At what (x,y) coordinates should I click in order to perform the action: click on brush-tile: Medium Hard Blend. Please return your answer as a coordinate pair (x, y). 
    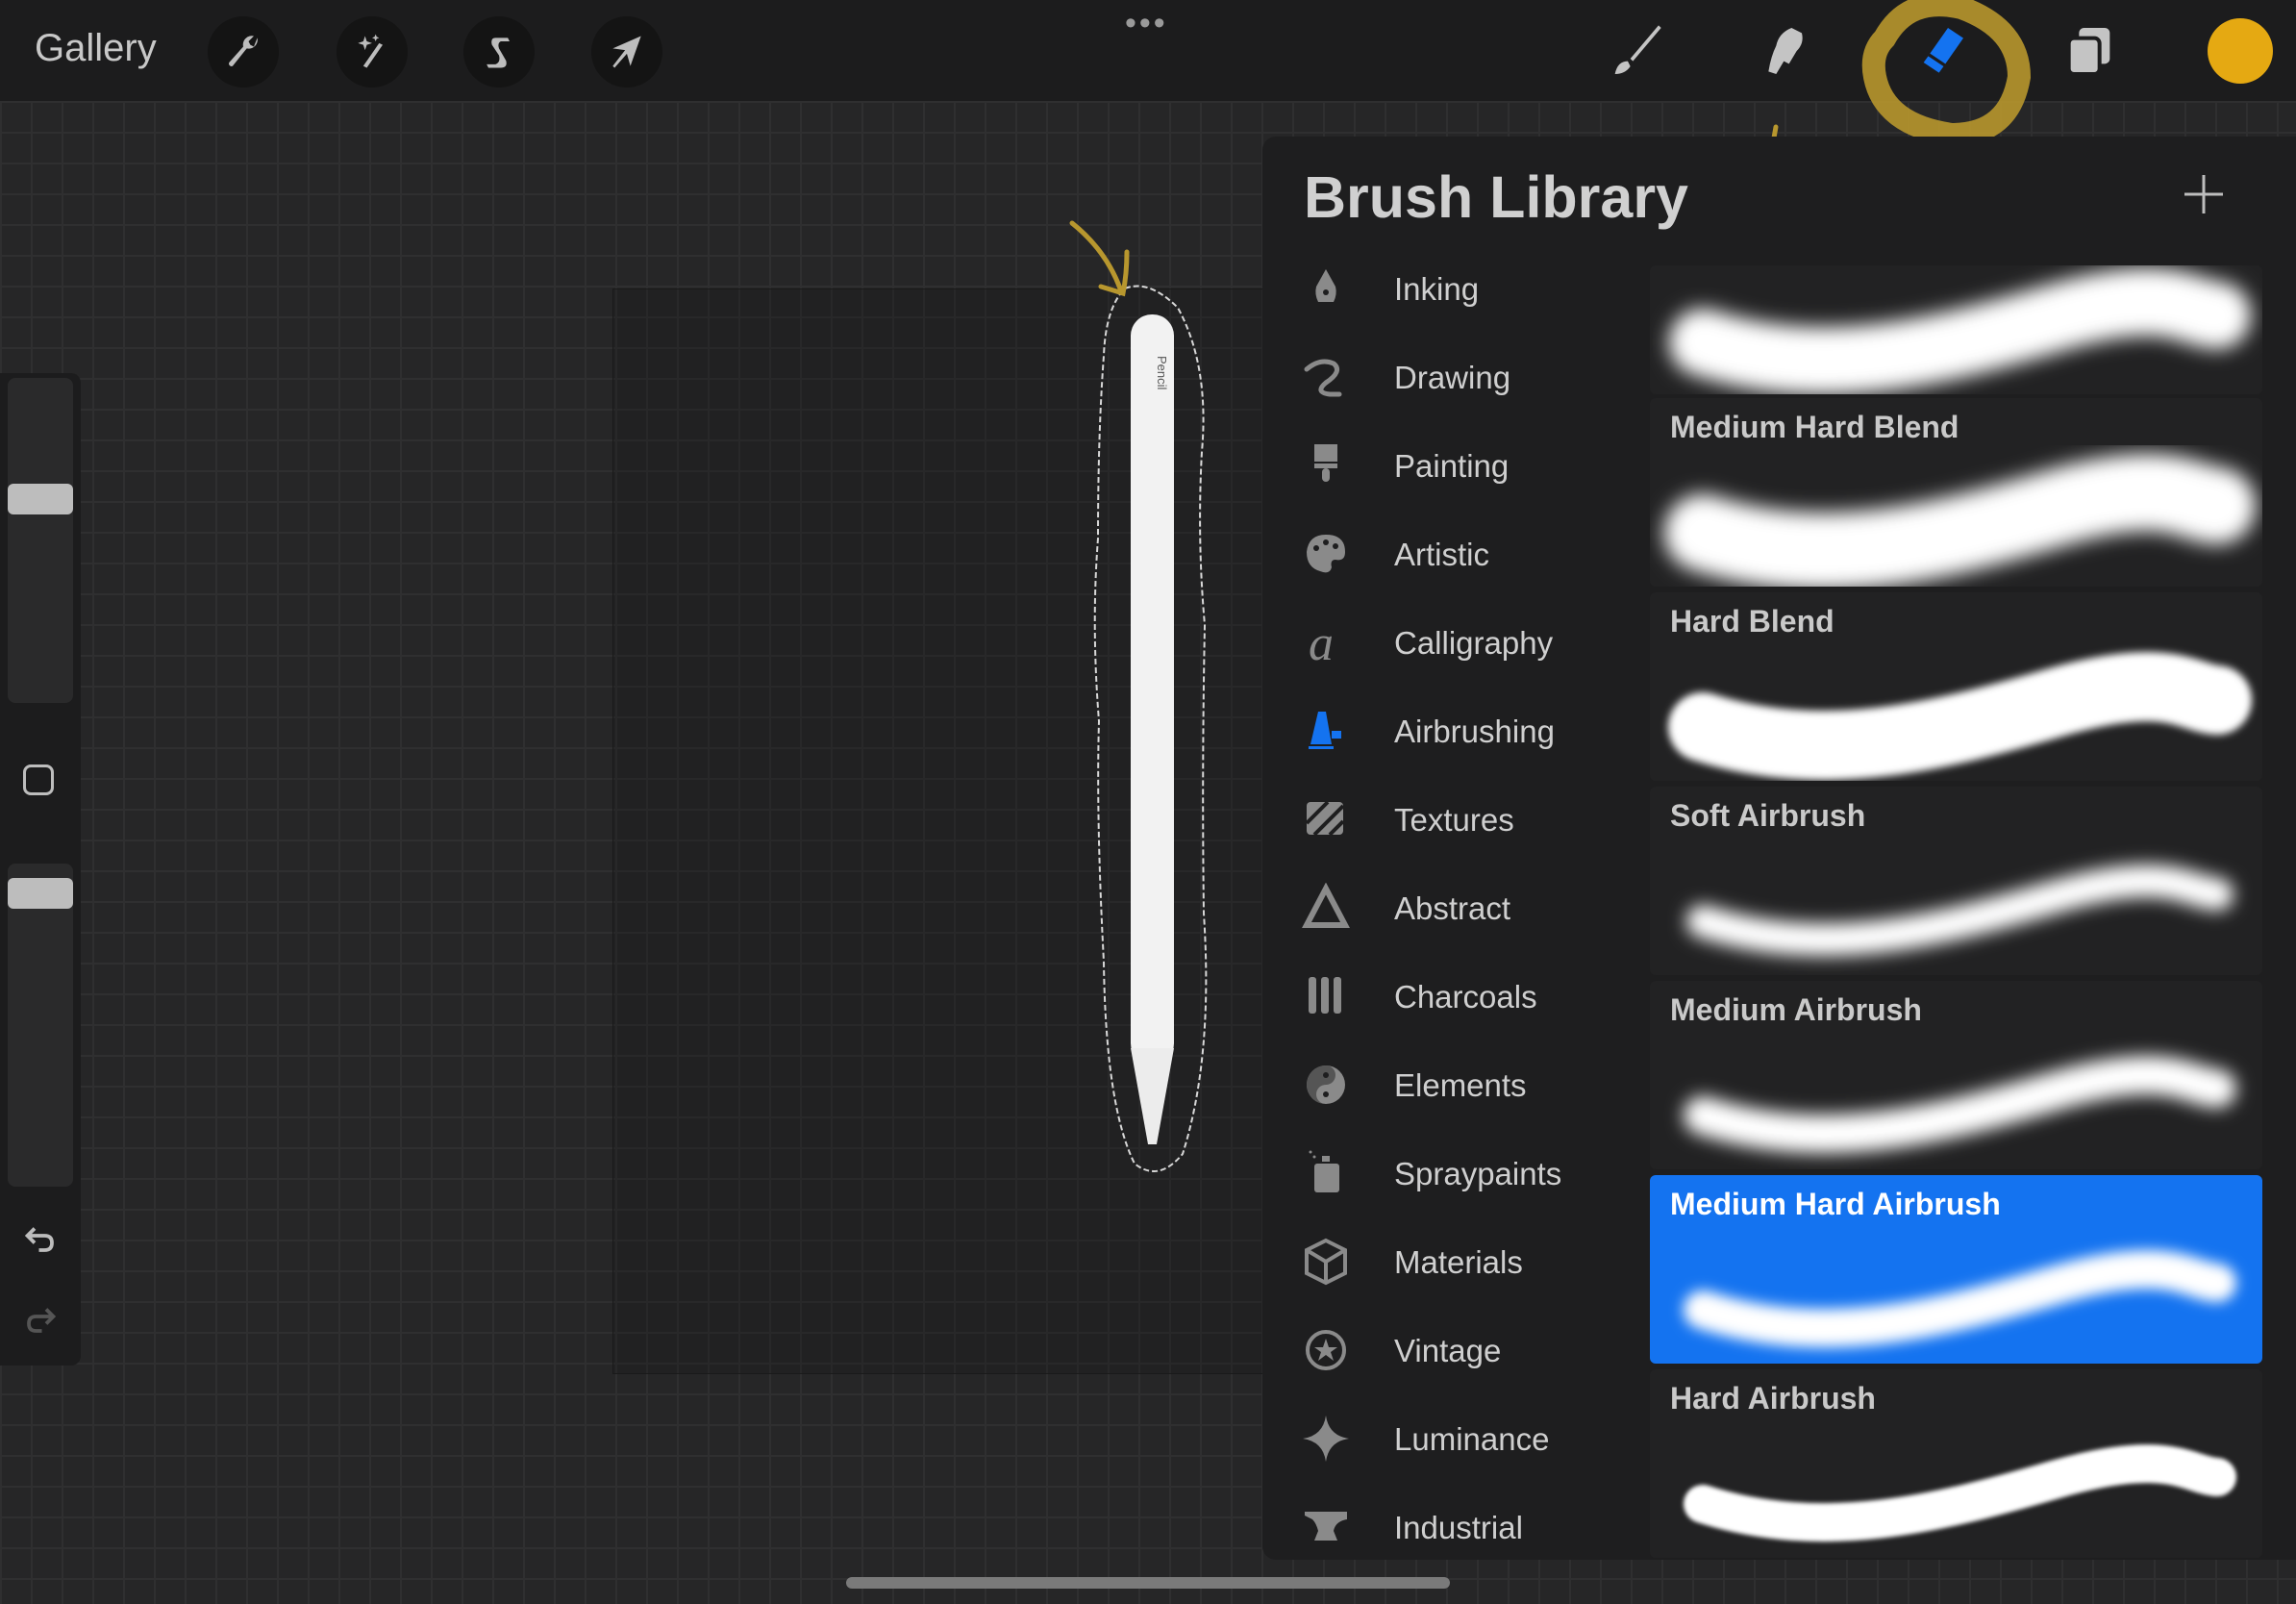
    Looking at the image, I should click on (1956, 492).